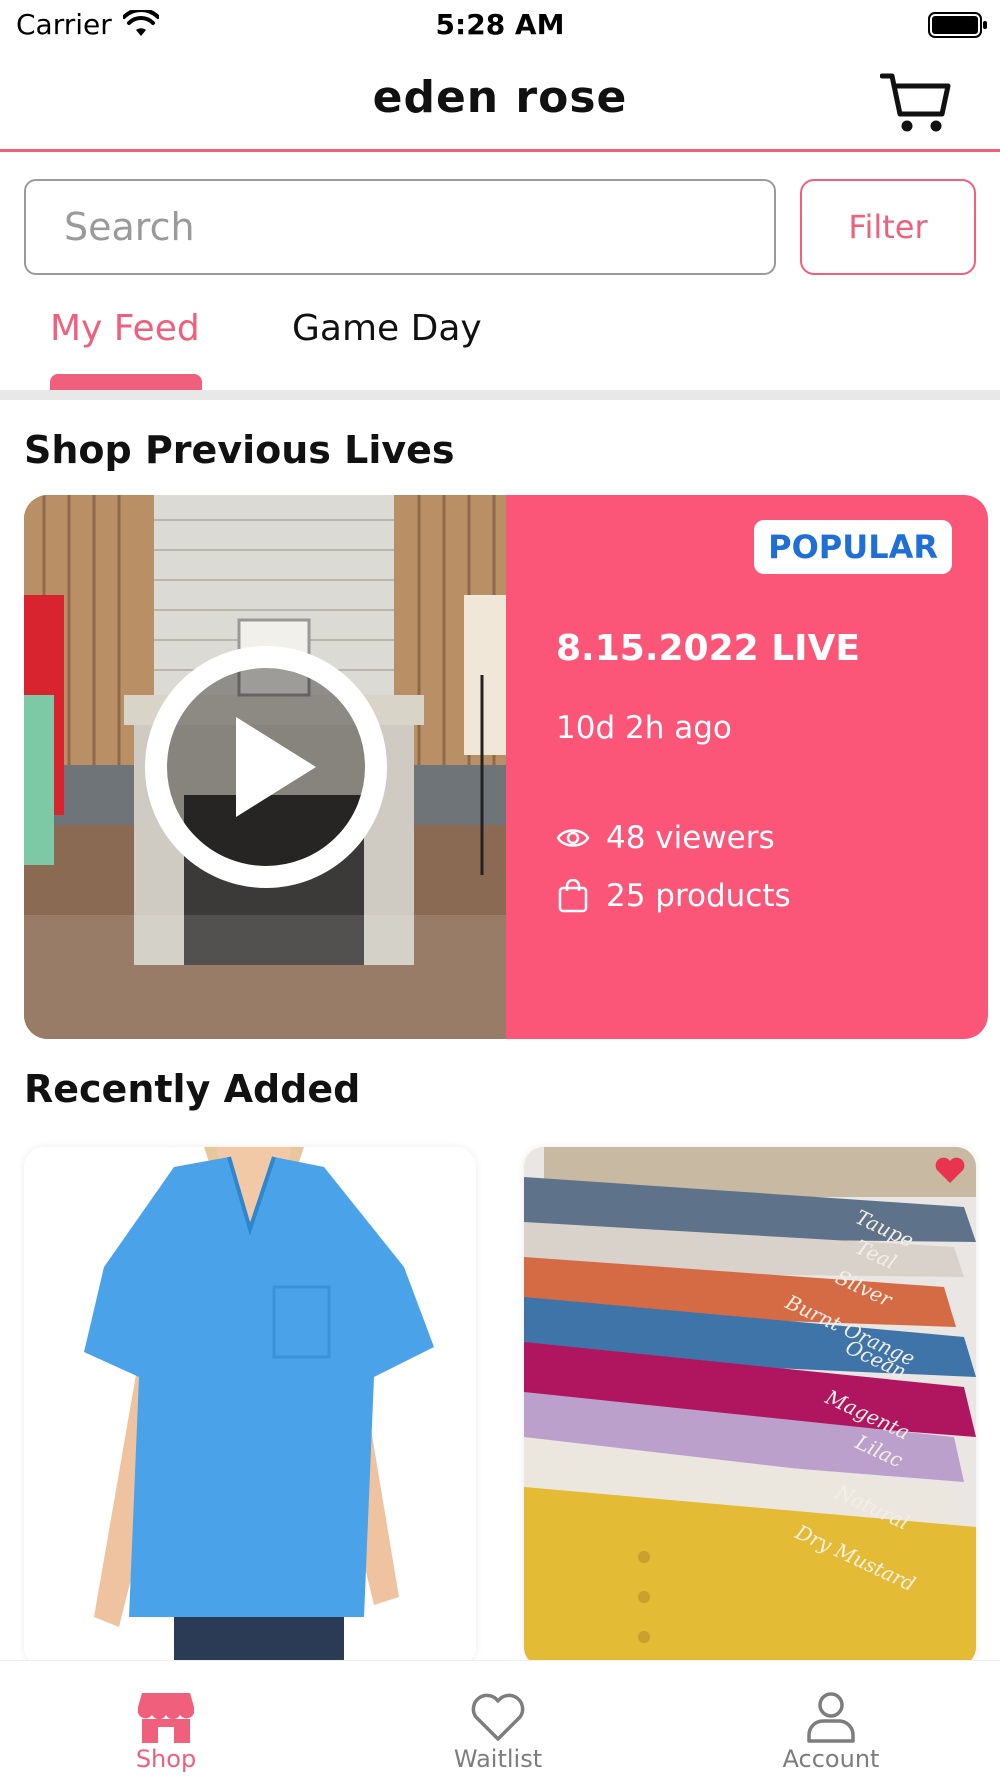 The image size is (1000, 1778). I want to click on tabs-divider, so click(500, 395).